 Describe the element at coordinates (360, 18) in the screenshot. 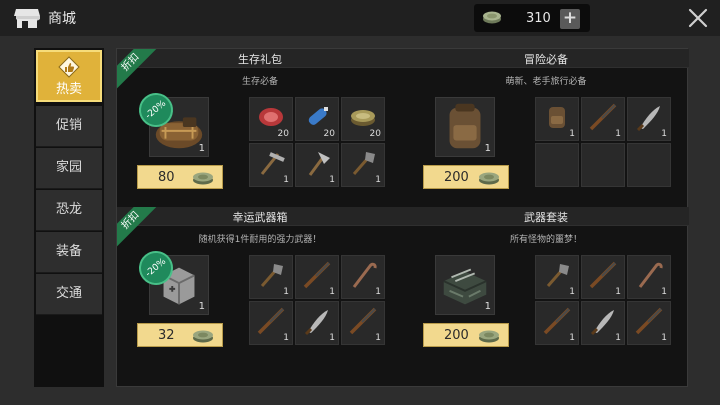

I see `top-bar: 商城` at that location.